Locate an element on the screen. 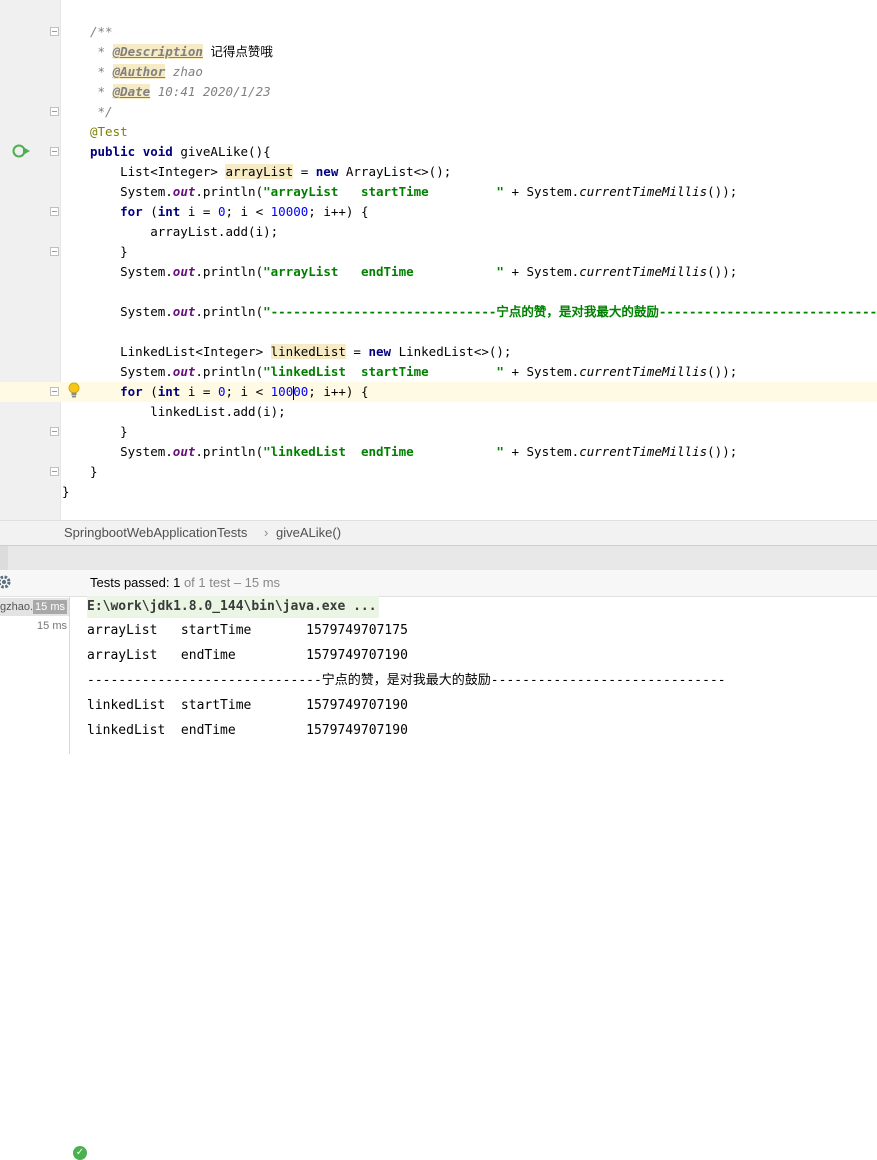 The image size is (877, 1160). code-line: @Test is located at coordinates (109, 132).